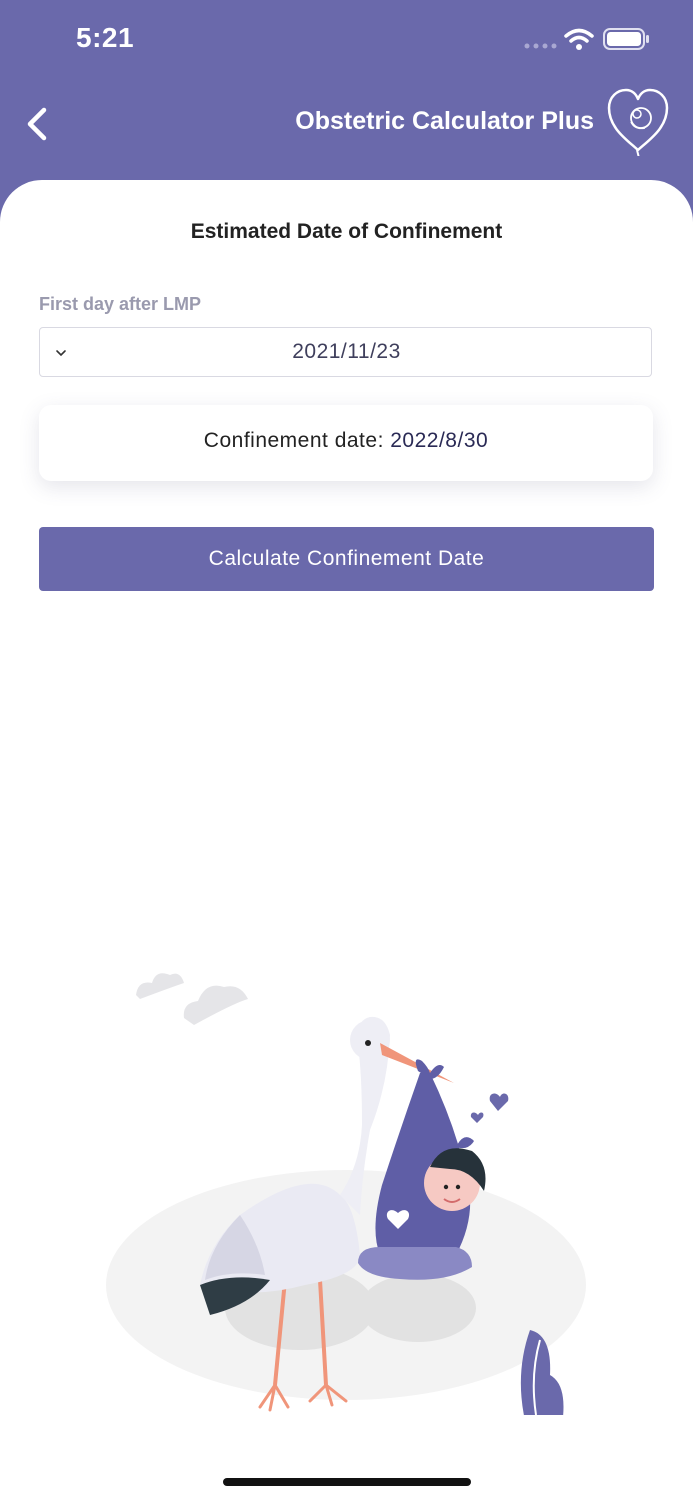 The image size is (693, 1500). What do you see at coordinates (439, 440) in the screenshot?
I see `result-value: 2022/8/30` at bounding box center [439, 440].